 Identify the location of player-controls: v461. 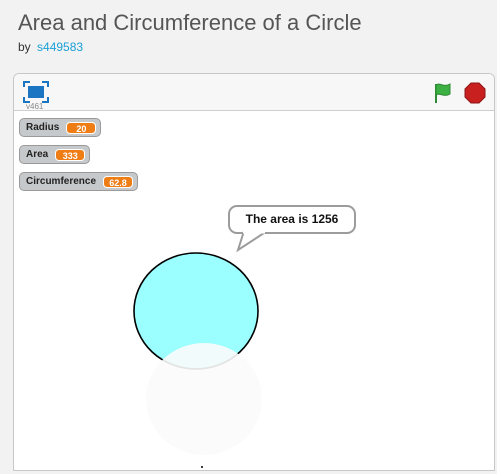
(254, 92).